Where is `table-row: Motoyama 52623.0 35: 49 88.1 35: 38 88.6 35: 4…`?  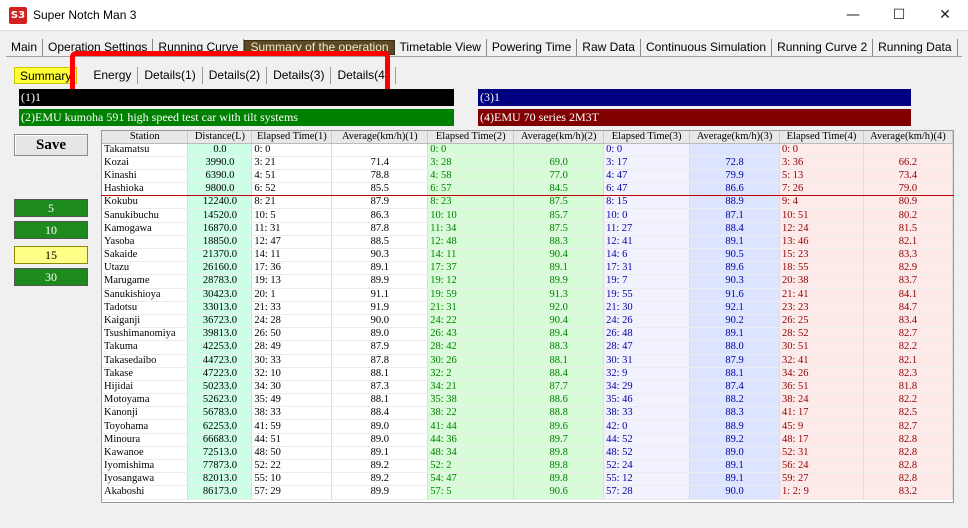
table-row: Motoyama 52623.0 35: 49 88.1 35: 38 88.6 35: 4… is located at coordinates (527, 400).